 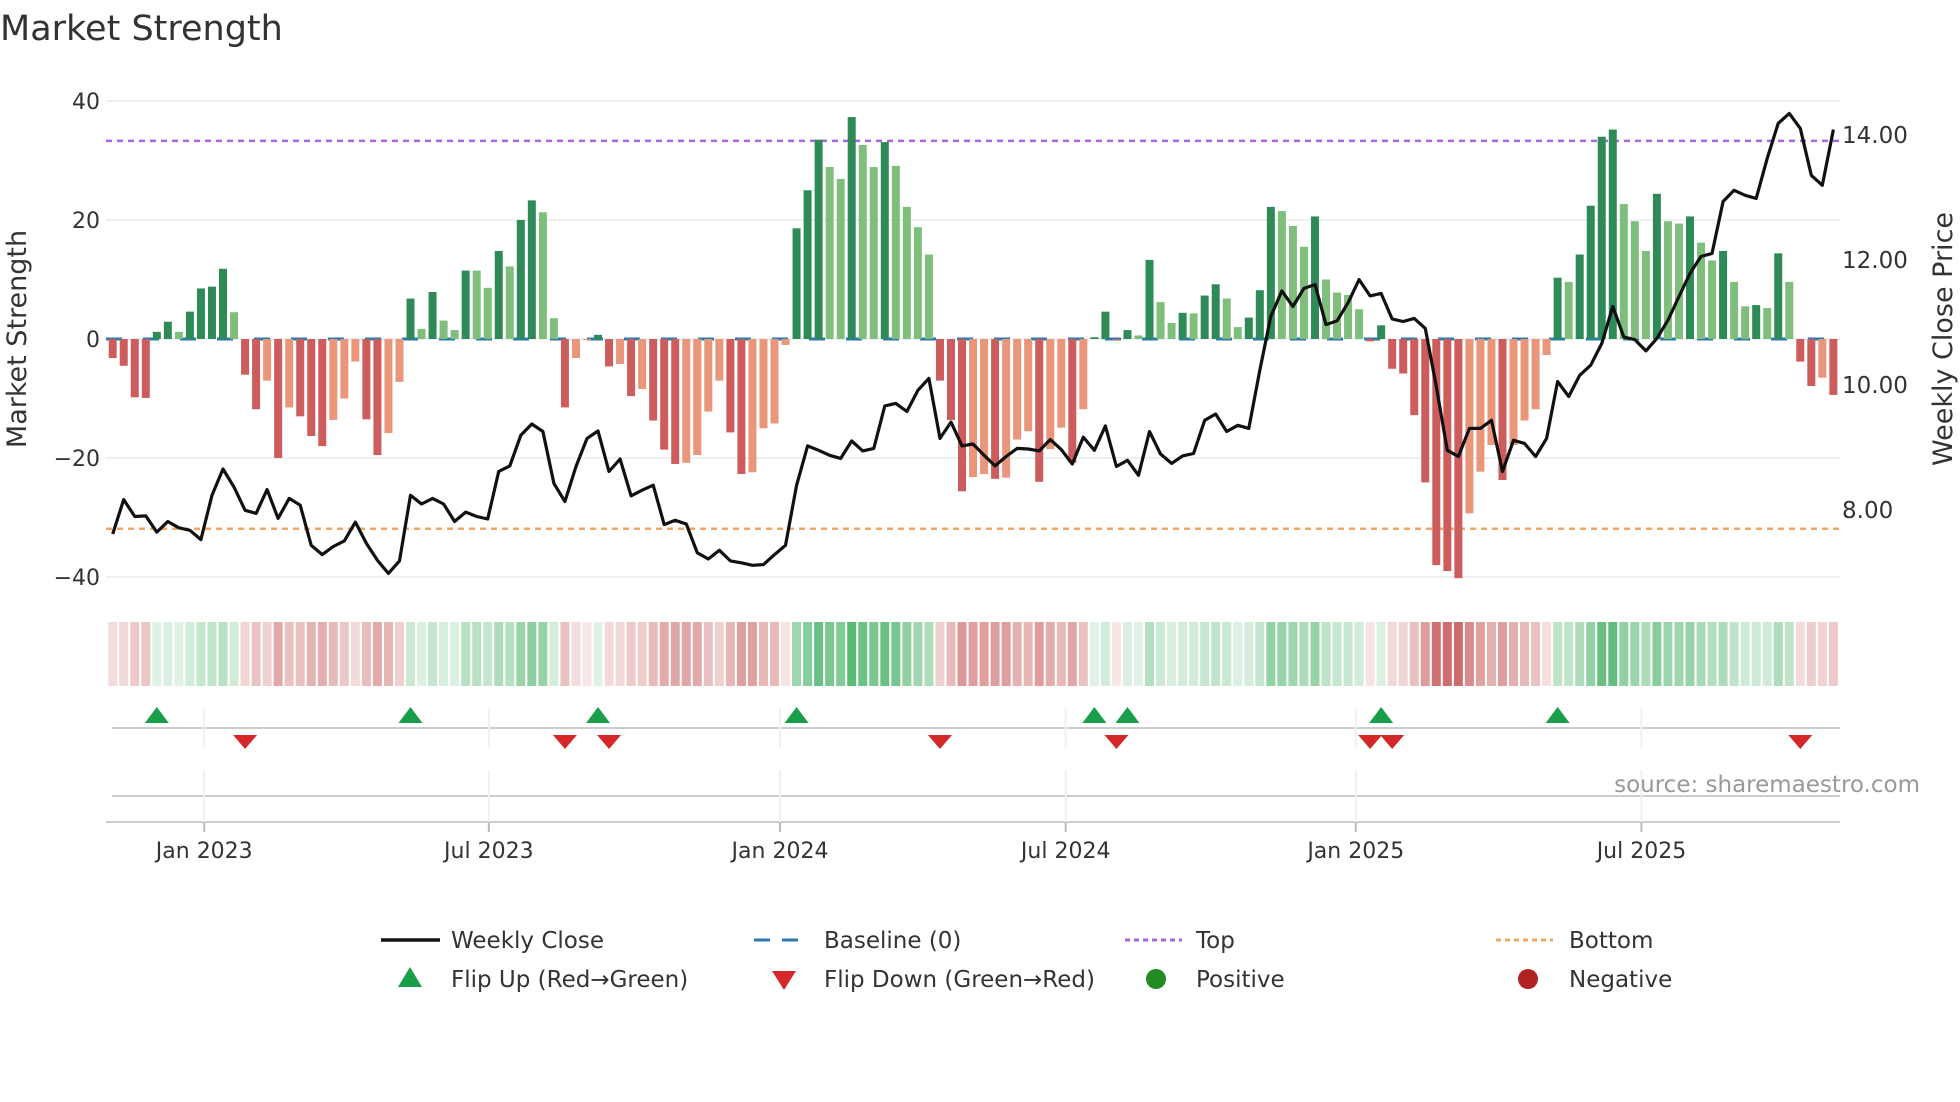 I want to click on x-tick-label: Jan 2025, so click(x=1354, y=851).